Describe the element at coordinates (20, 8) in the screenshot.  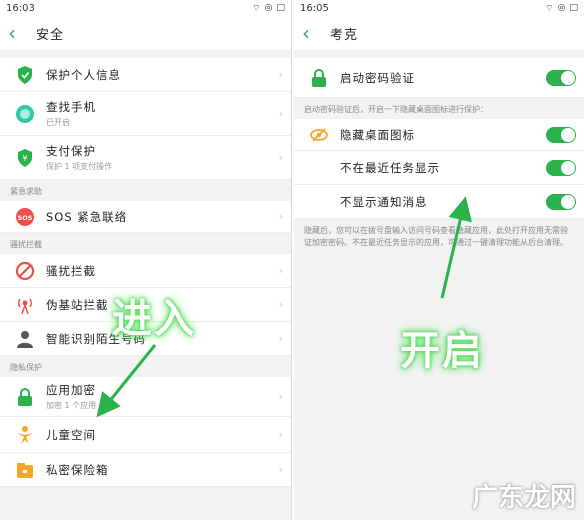
I see `status-time: 16:03` at that location.